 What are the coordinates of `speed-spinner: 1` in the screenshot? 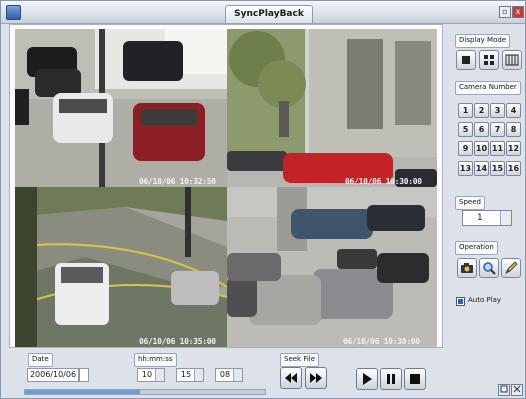 It's located at (487, 218).